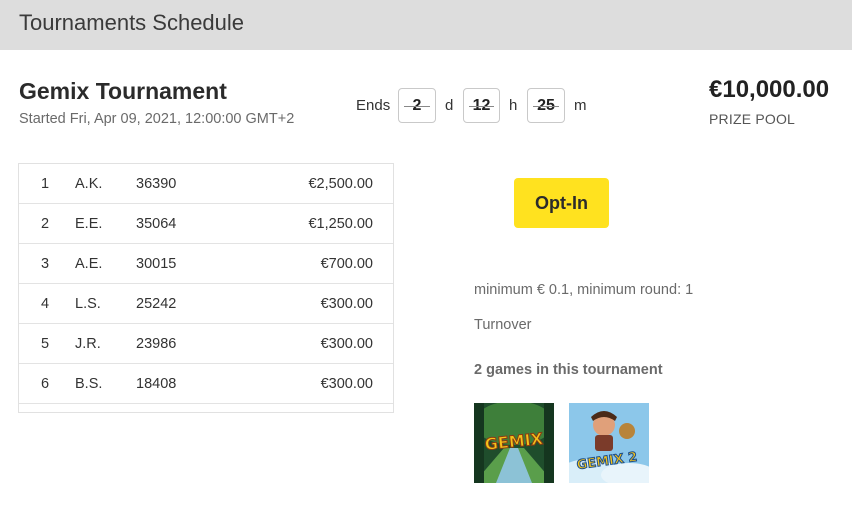 Image resolution: width=852 pixels, height=508 pixels. What do you see at coordinates (156, 224) in the screenshot?
I see `player-score: 35064` at bounding box center [156, 224].